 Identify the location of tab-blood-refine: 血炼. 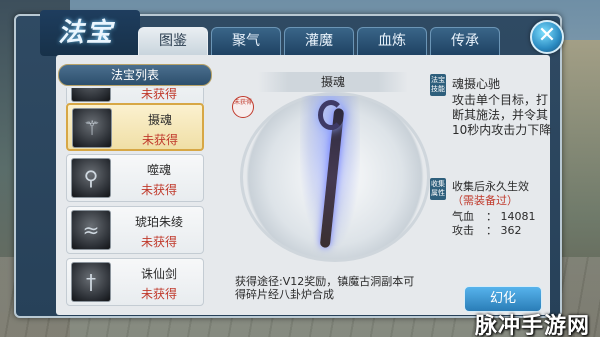
(392, 41).